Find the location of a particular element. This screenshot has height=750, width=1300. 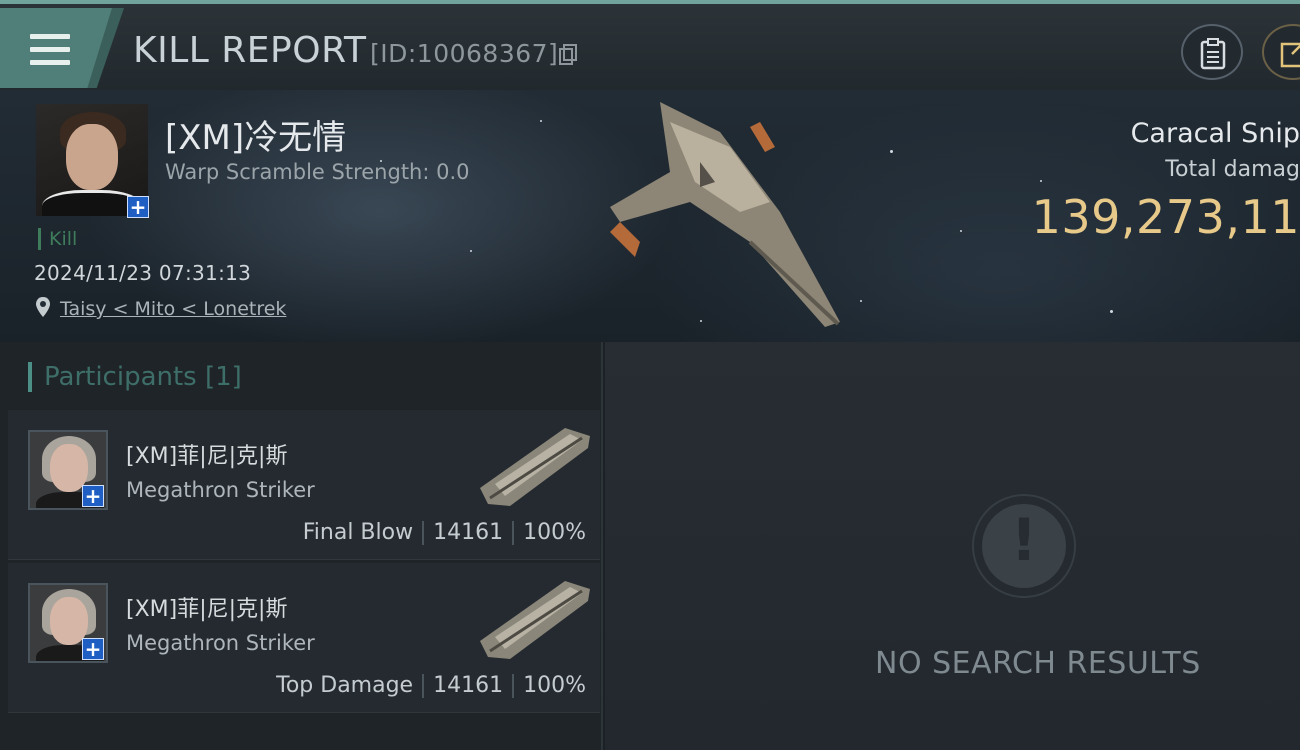

participant-role: Top Damage is located at coordinates (345, 685).